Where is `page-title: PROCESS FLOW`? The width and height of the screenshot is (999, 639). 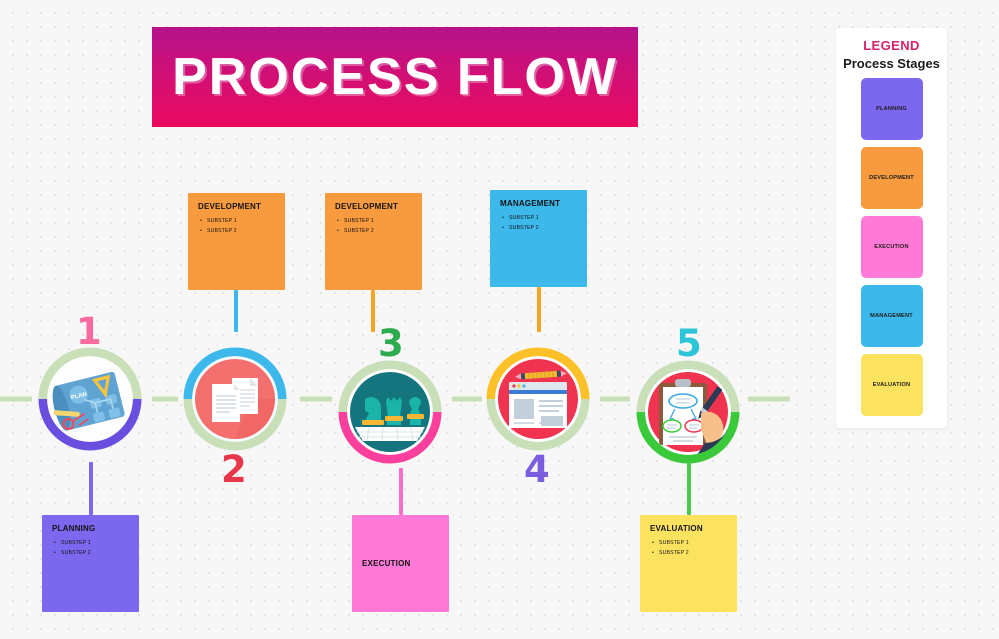 page-title: PROCESS FLOW is located at coordinates (395, 77).